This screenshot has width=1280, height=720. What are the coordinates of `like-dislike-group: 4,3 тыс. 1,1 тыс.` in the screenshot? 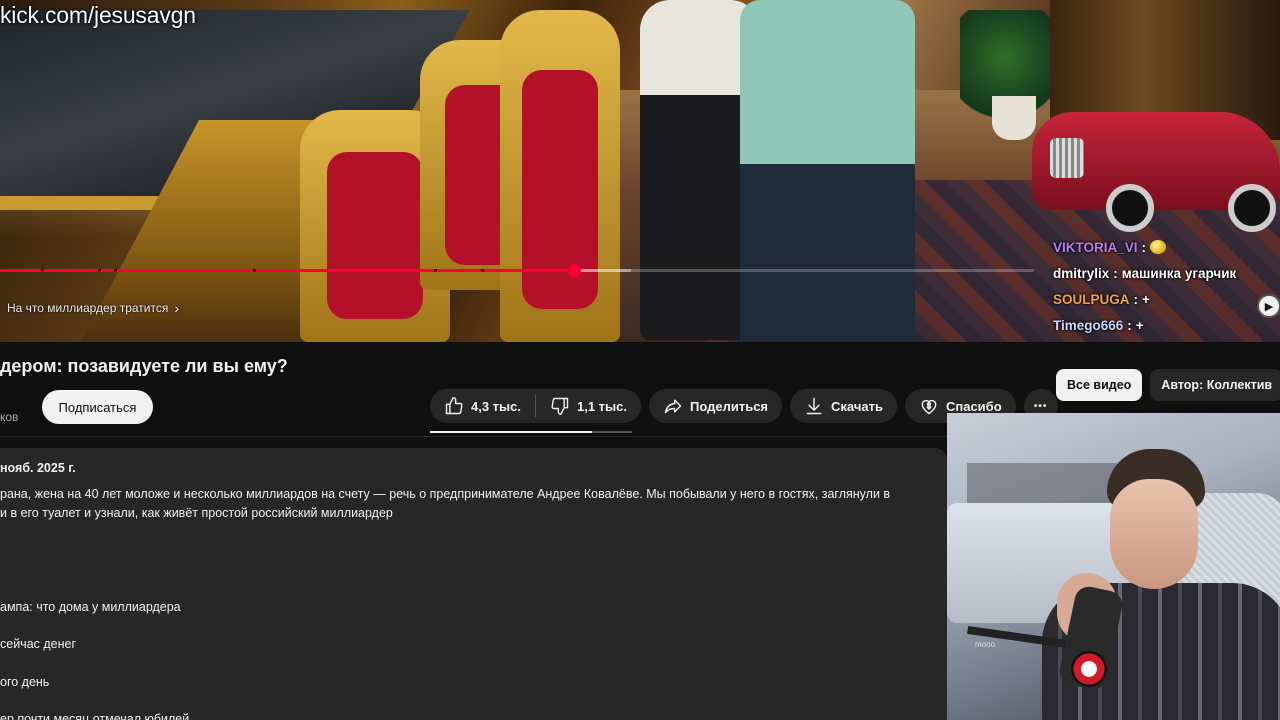 It's located at (535, 406).